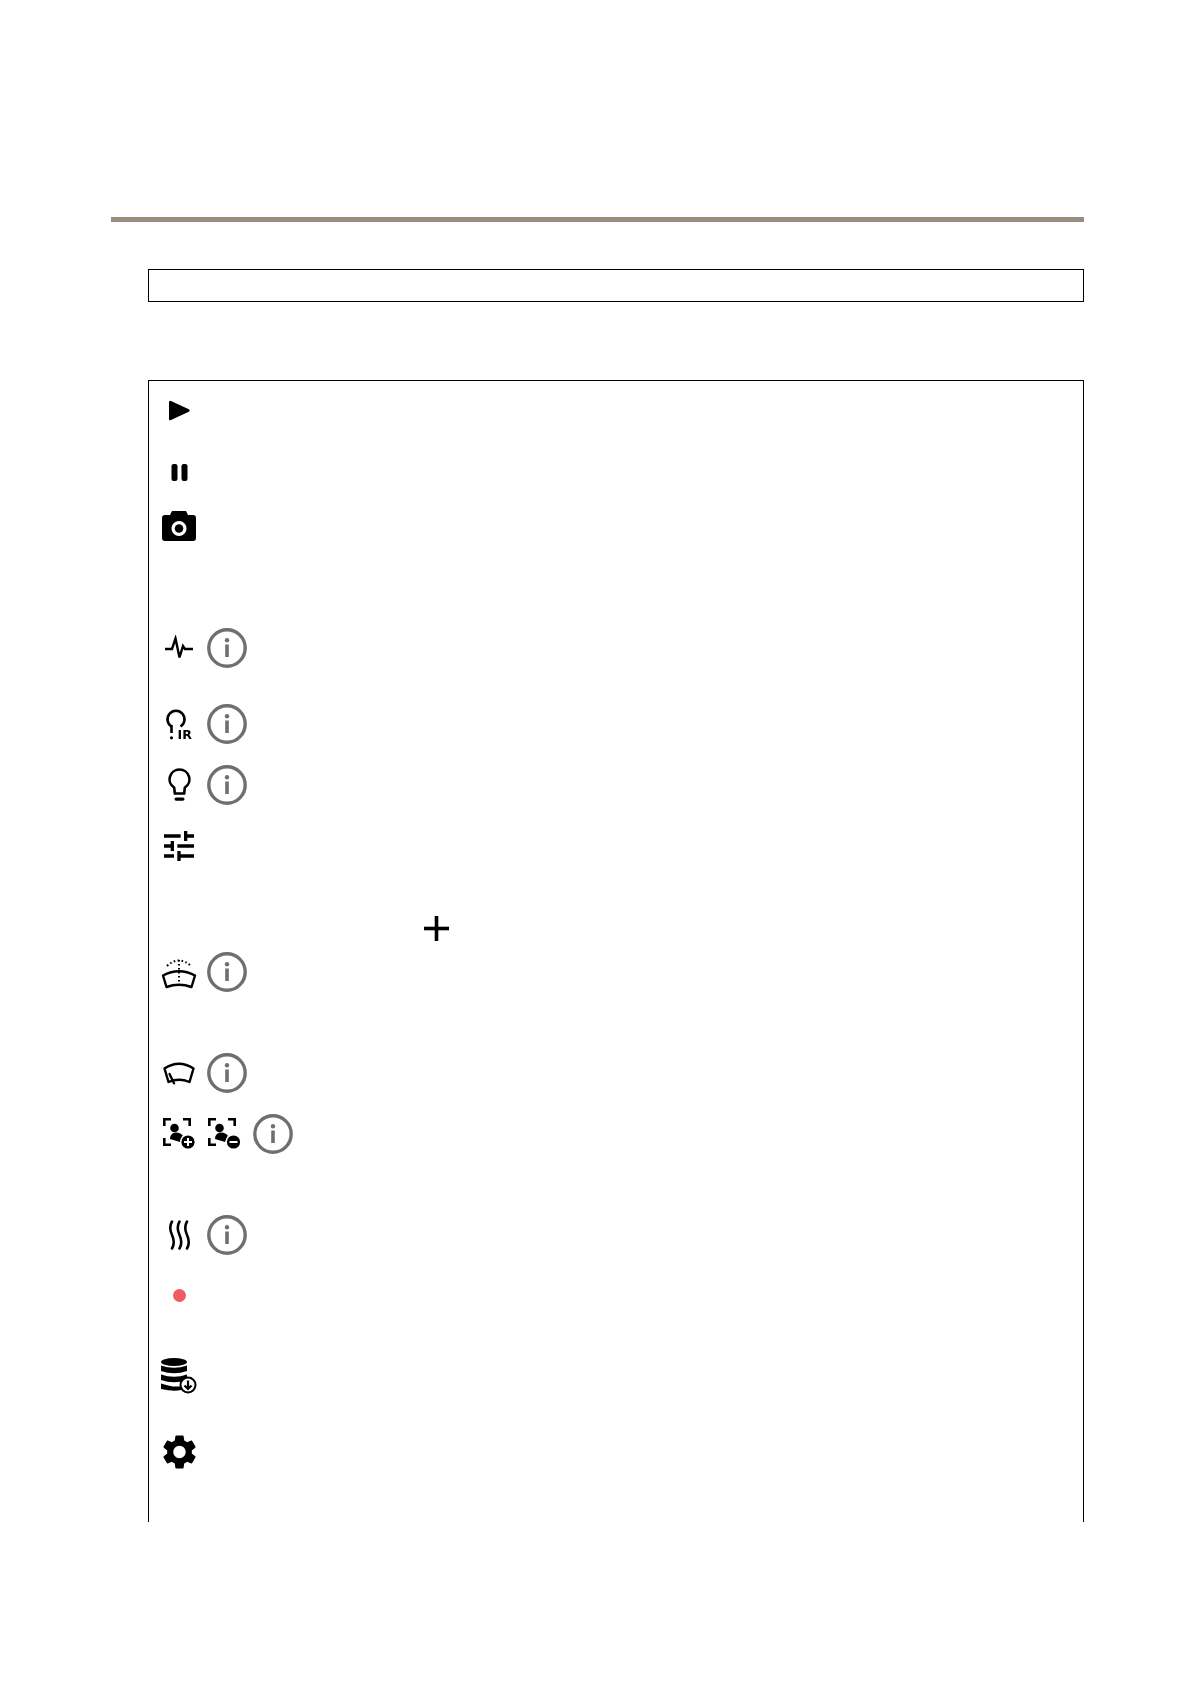  What do you see at coordinates (436, 928) in the screenshot?
I see `plus-icon` at bounding box center [436, 928].